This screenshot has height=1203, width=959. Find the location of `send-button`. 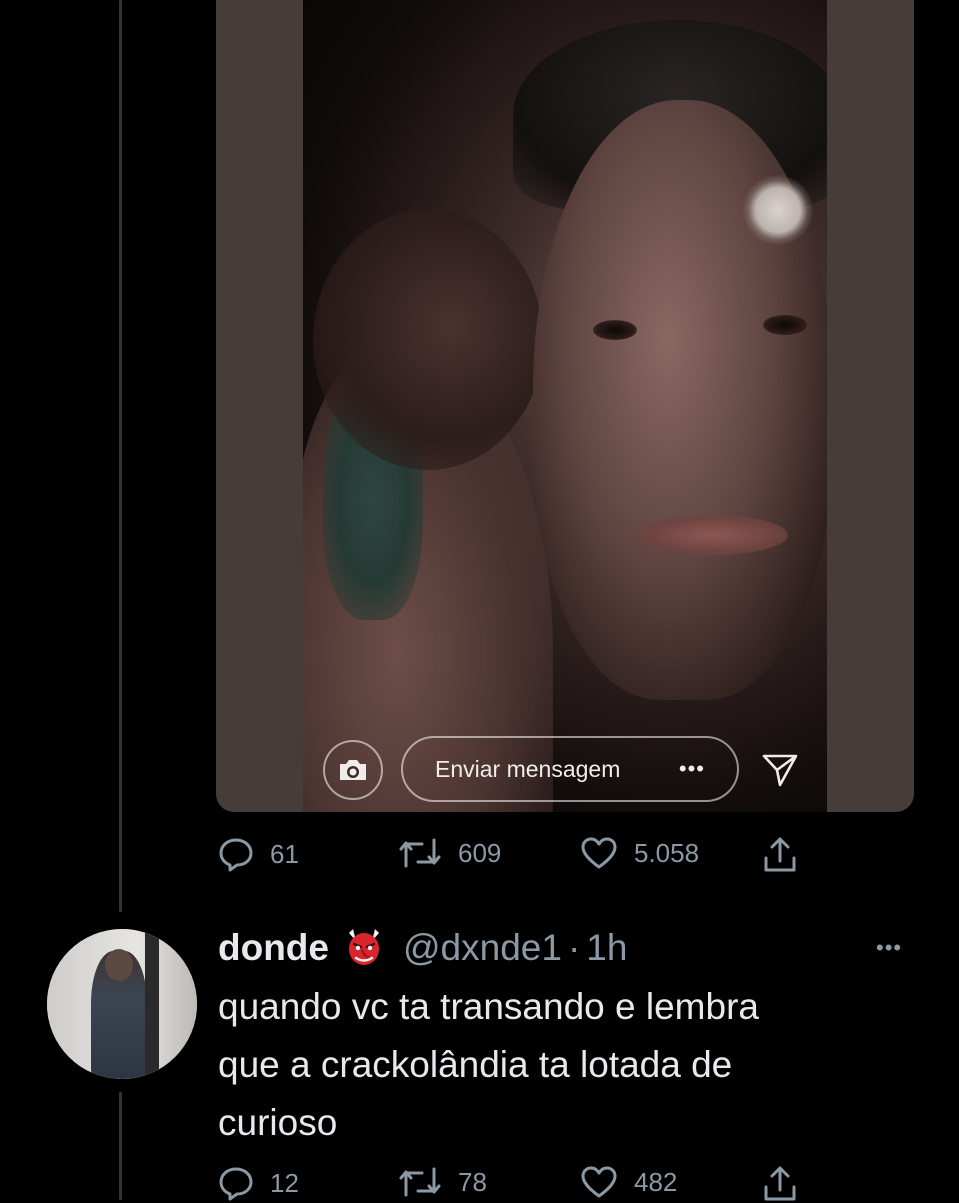

send-button is located at coordinates (780, 772).